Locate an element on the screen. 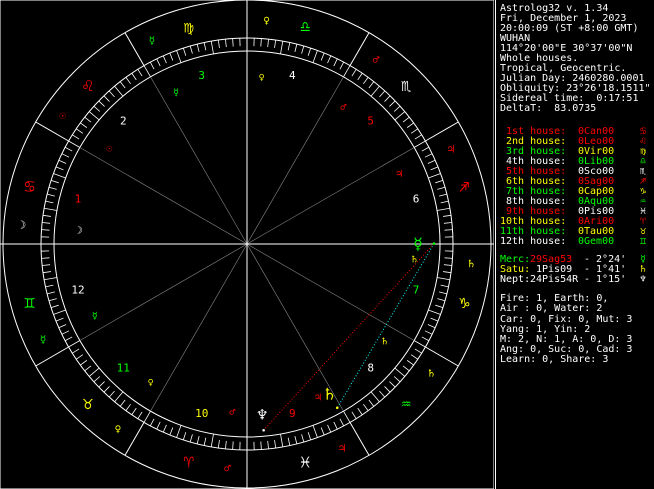  house-number: 8 is located at coordinates (370, 368).